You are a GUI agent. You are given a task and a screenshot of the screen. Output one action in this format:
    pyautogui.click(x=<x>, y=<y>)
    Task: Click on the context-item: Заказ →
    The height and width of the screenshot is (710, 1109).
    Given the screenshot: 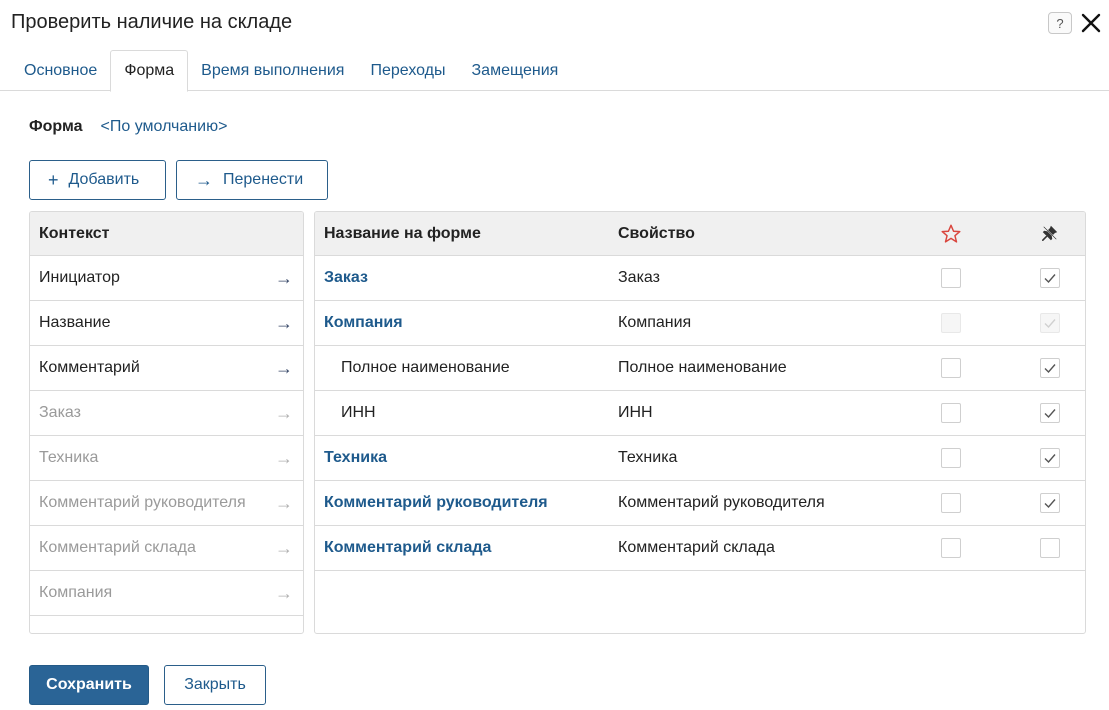 What is the action you would take?
    pyautogui.click(x=166, y=413)
    